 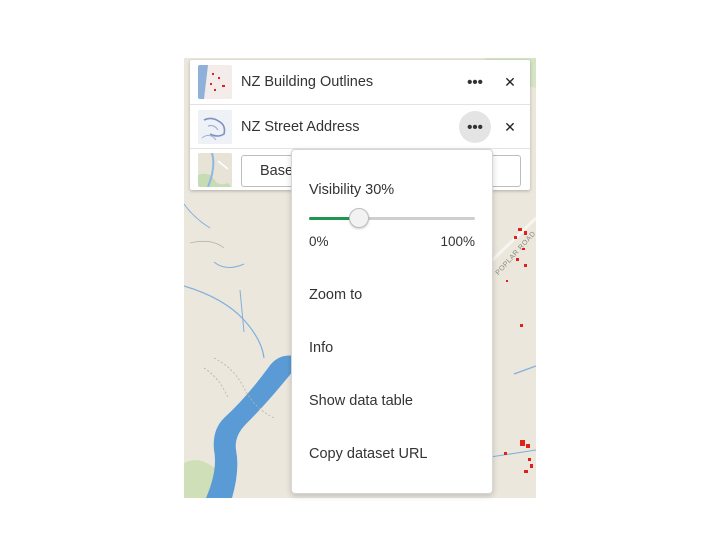 I want to click on building-outlines-thumbnail-icon, so click(x=215, y=82).